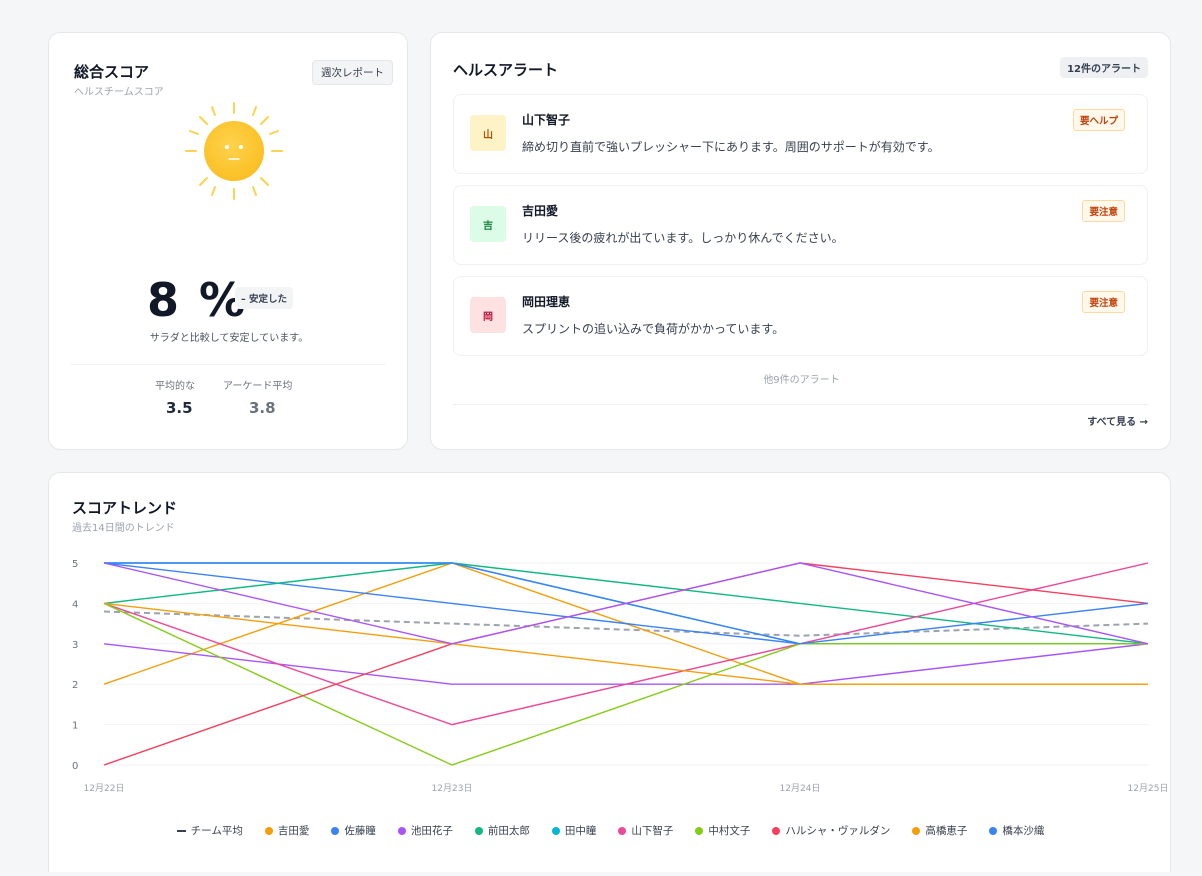 The height and width of the screenshot is (876, 1202). What do you see at coordinates (1117, 420) in the screenshot?
I see `see-all-link: すべて見る →` at bounding box center [1117, 420].